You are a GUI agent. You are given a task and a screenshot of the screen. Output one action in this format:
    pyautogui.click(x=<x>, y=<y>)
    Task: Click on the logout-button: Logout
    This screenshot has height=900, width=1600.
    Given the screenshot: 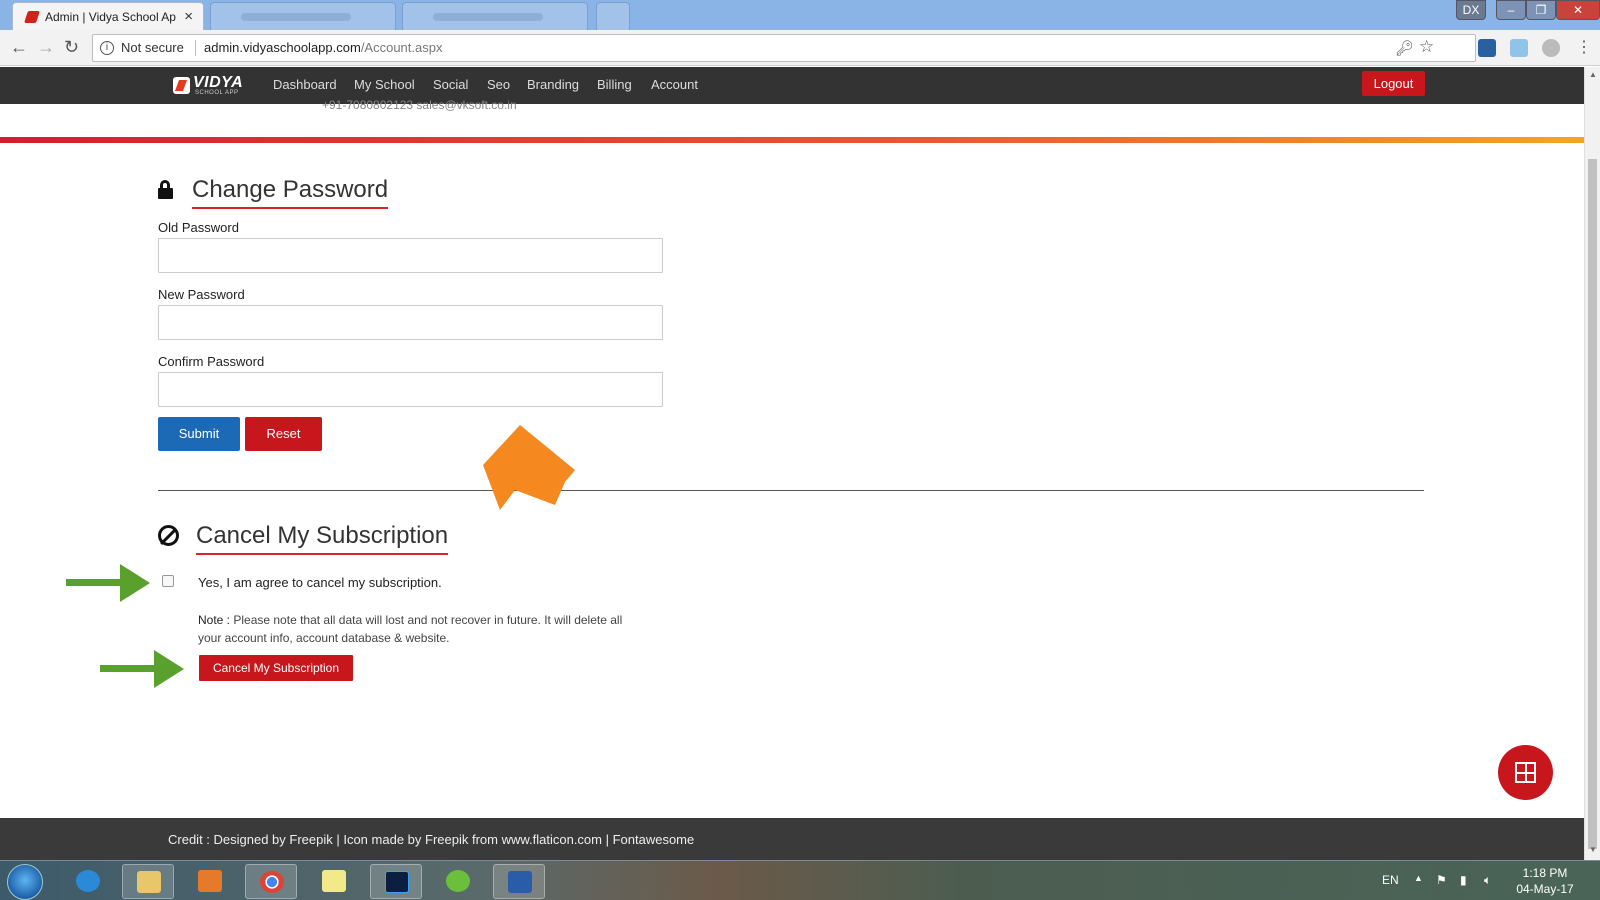 What is the action you would take?
    pyautogui.click(x=1393, y=83)
    